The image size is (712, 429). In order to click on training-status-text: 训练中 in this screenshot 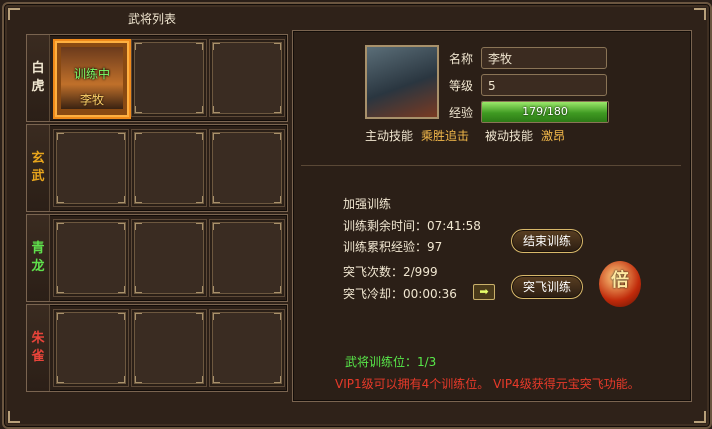, I will do `click(91, 74)`.